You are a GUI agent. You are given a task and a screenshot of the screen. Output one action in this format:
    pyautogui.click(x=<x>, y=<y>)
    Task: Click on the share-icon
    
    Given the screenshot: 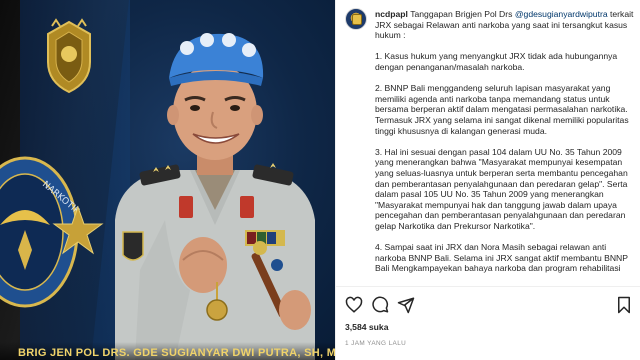 What is the action you would take?
    pyautogui.click(x=406, y=305)
    